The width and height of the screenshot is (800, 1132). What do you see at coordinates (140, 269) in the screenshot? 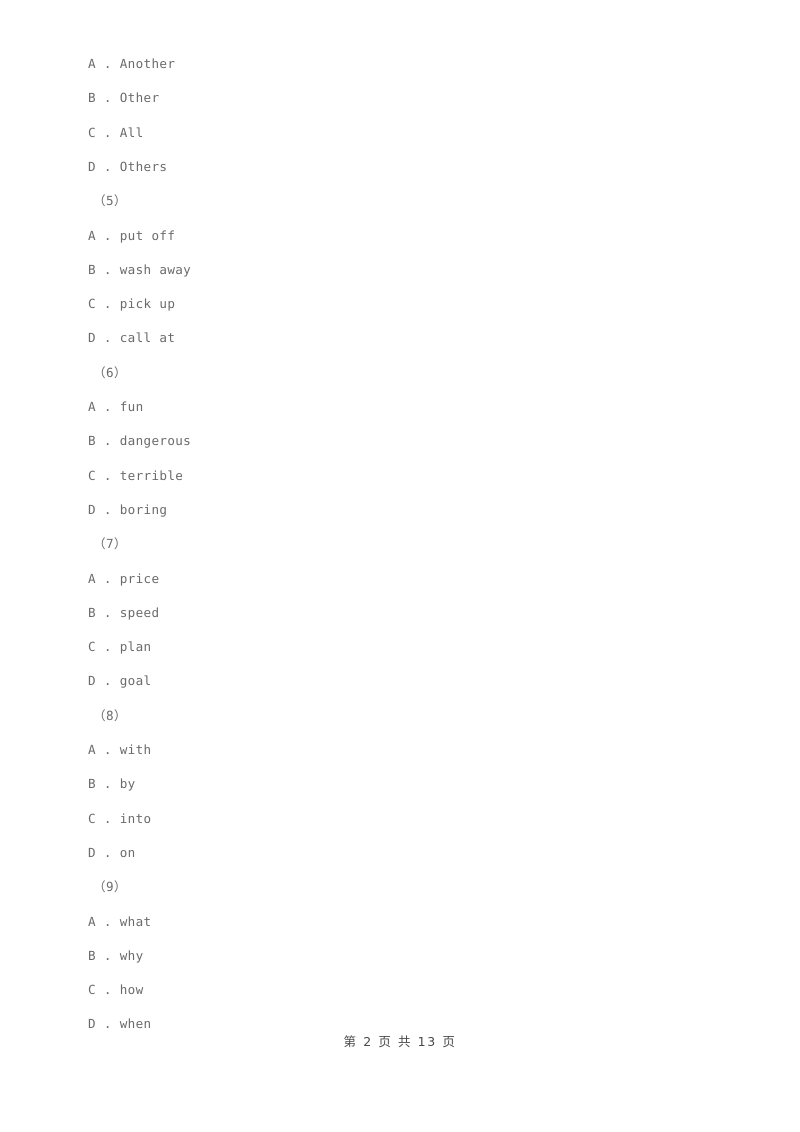
I see `answer-option: B . wash away` at bounding box center [140, 269].